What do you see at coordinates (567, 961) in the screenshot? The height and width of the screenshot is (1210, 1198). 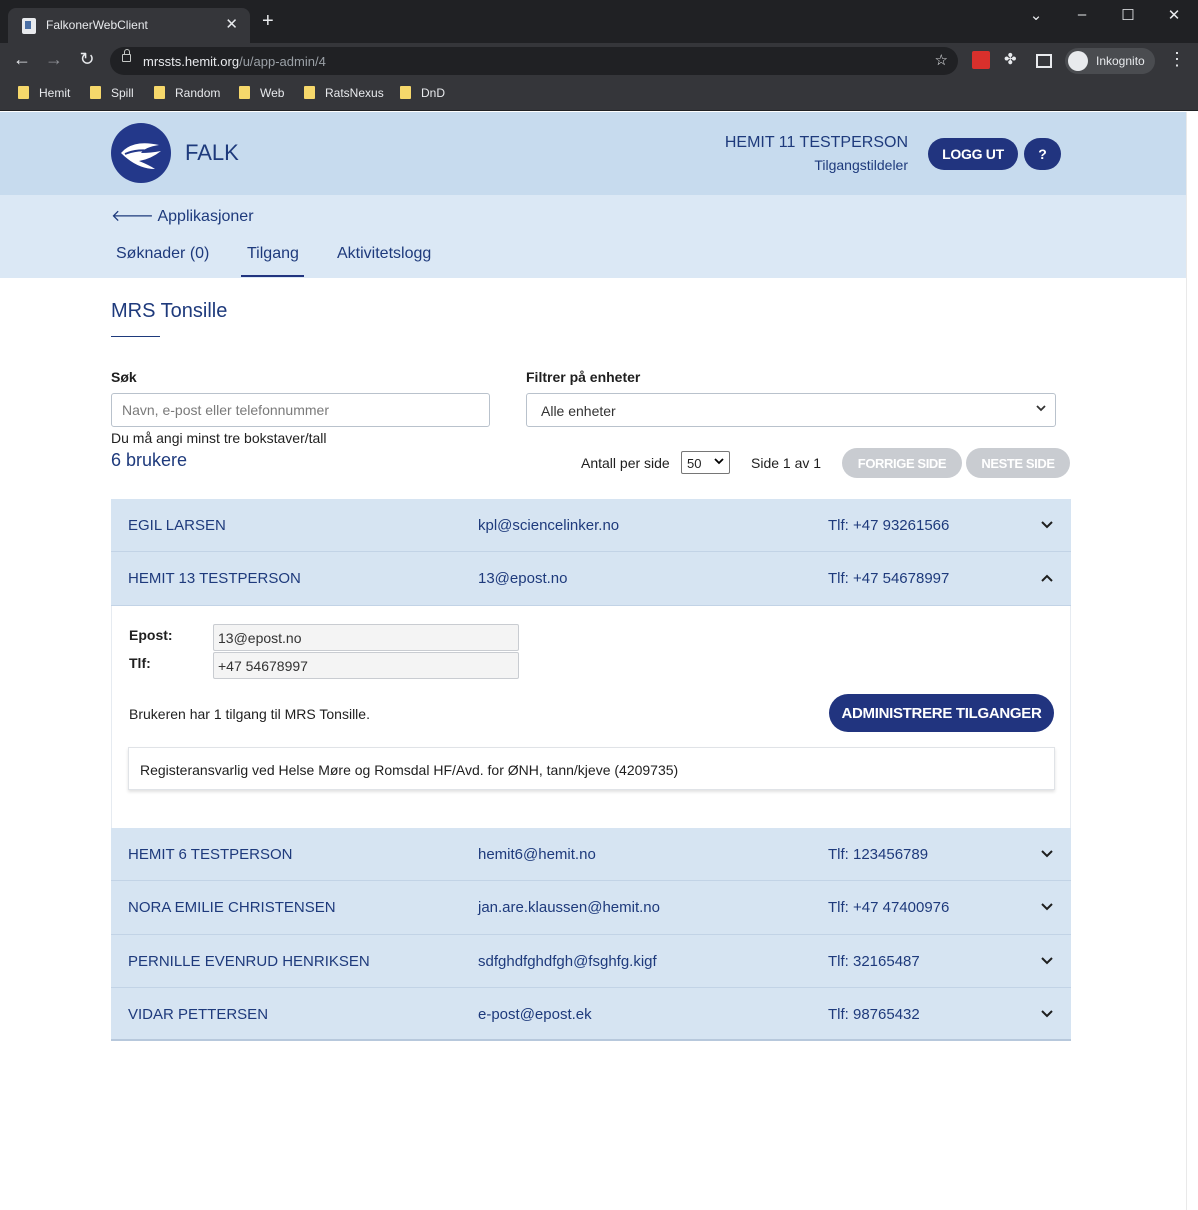 I see `user-email: sdfghdfghdfgh@fsghfg.kigf` at bounding box center [567, 961].